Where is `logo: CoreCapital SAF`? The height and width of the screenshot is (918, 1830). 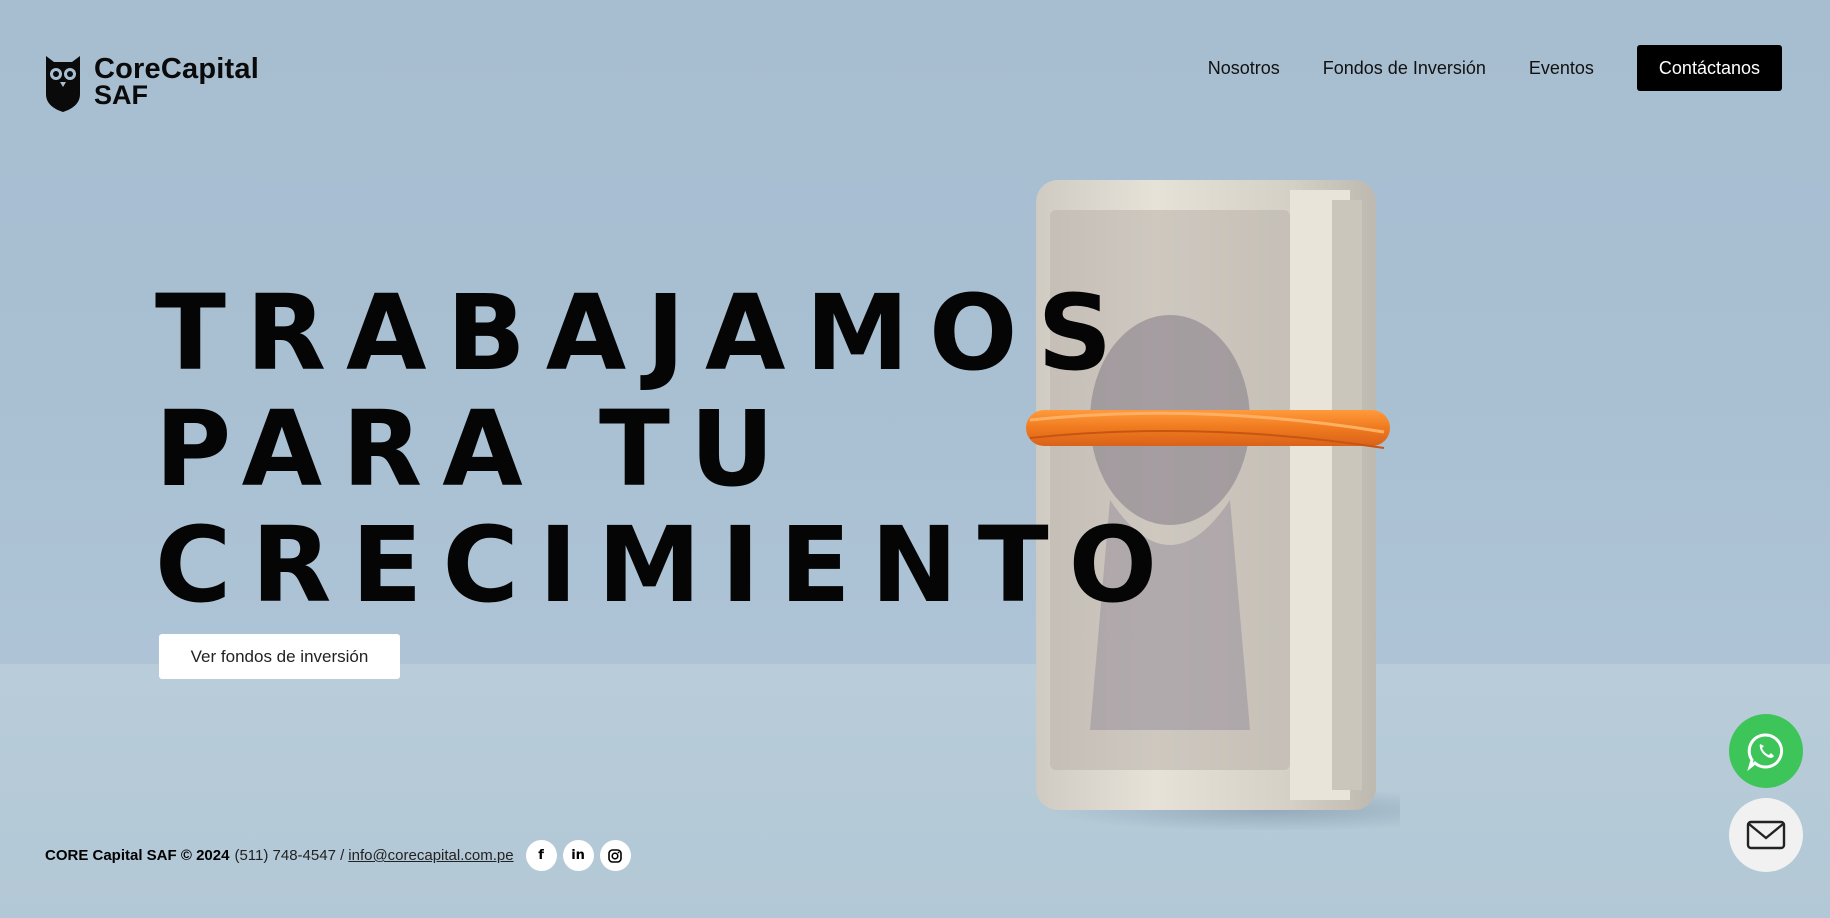
logo: CoreCapital SAF is located at coordinates (151, 82).